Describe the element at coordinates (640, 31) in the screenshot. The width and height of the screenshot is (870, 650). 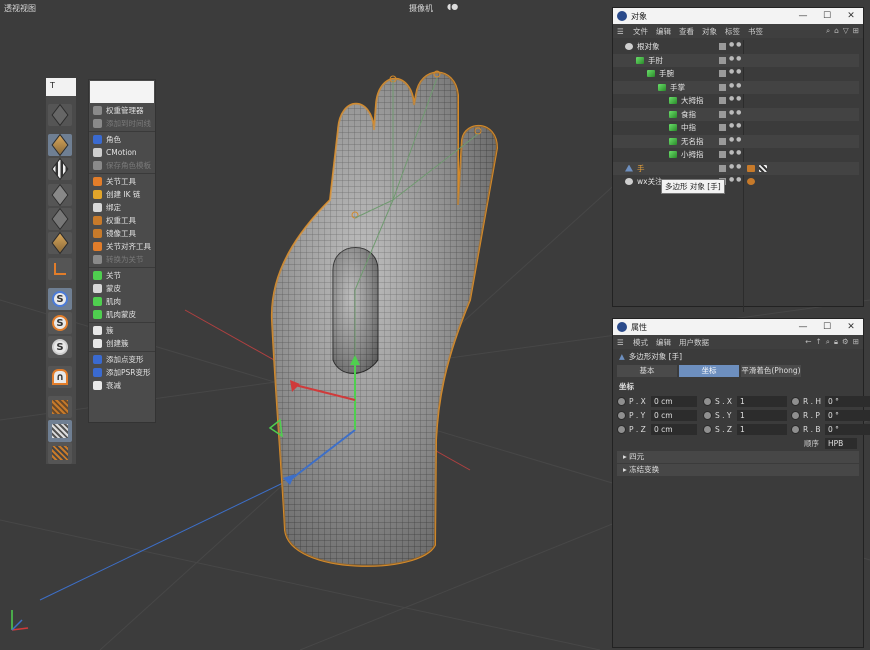
I see `menu-file: 文件` at that location.